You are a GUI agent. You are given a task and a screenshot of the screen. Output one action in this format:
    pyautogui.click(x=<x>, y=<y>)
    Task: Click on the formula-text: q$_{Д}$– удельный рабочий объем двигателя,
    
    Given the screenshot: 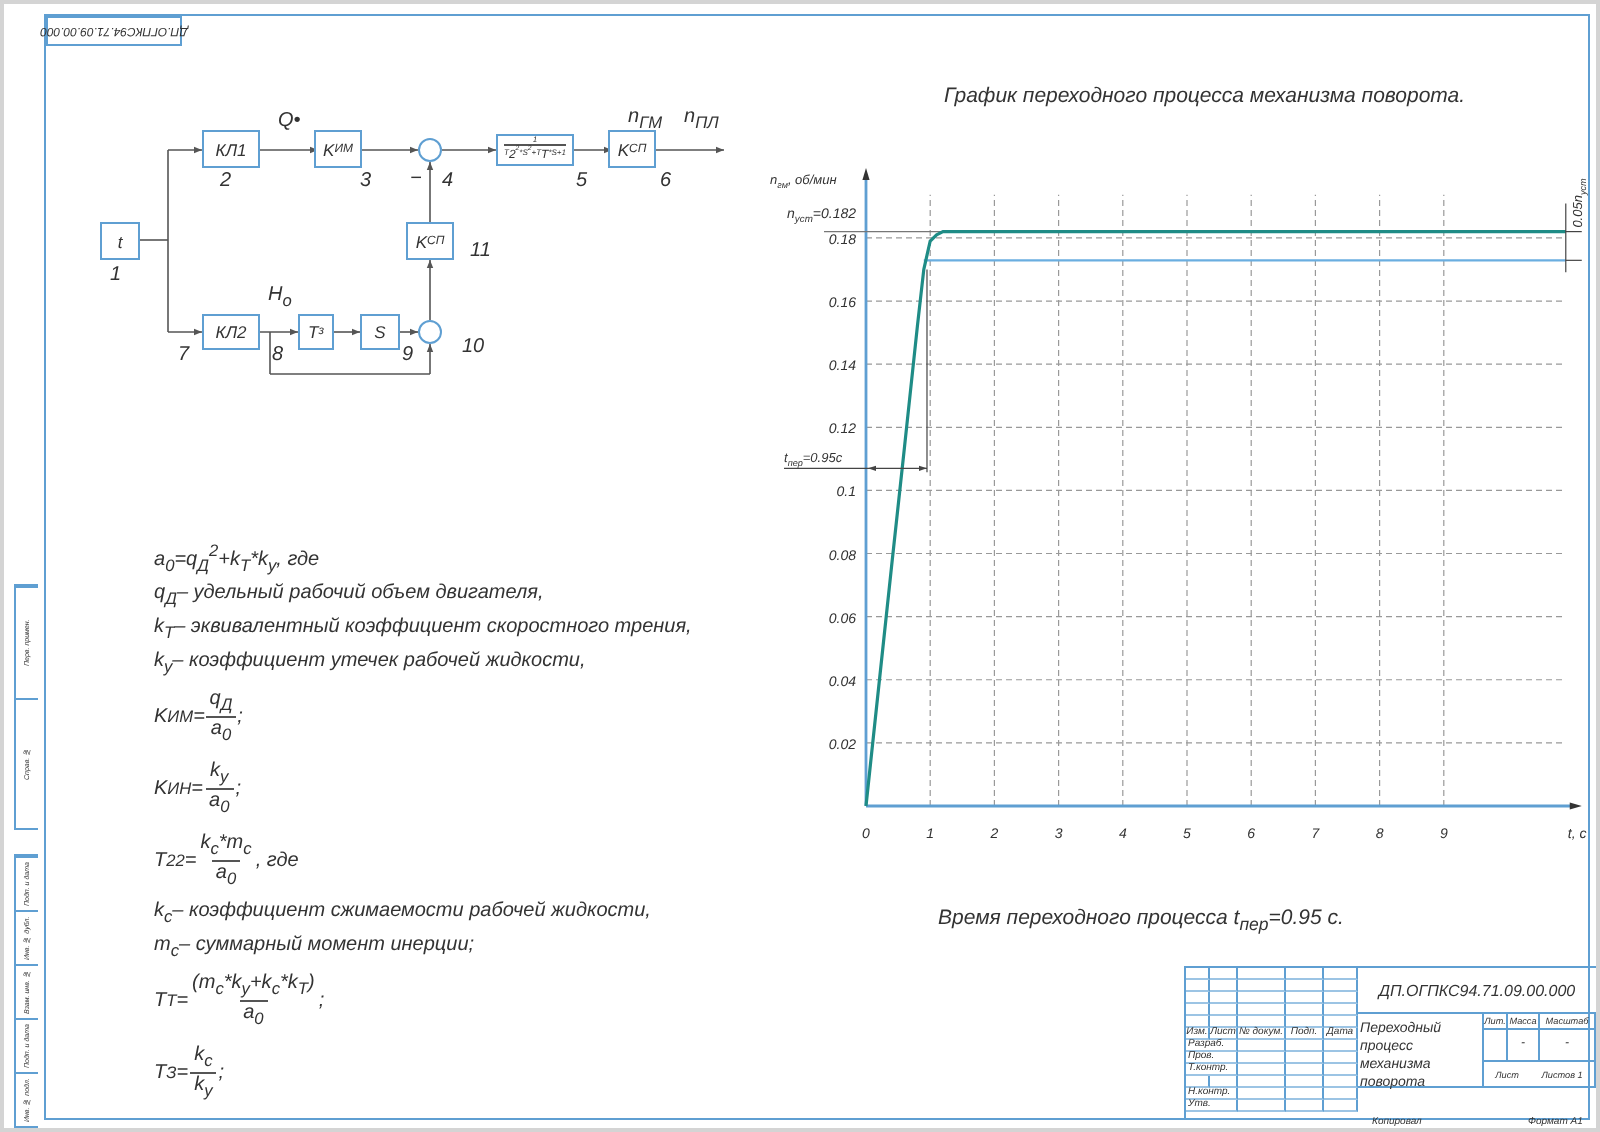 What is the action you would take?
    pyautogui.click(x=350, y=596)
    